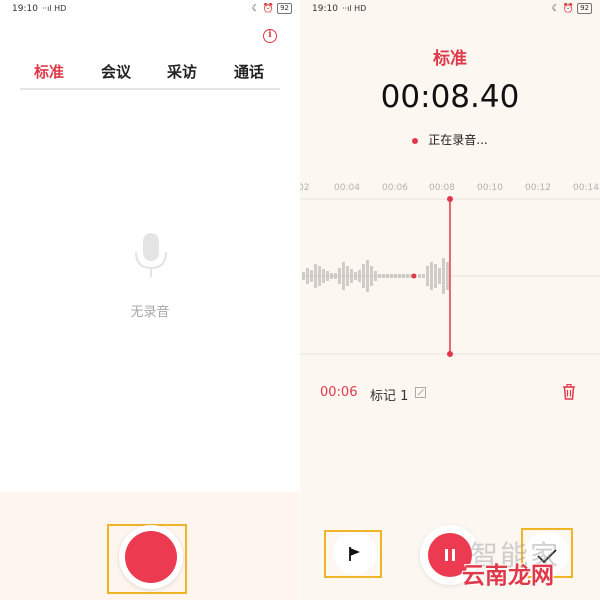  What do you see at coordinates (150, 74) in the screenshot?
I see `mode-tabs: 标准 会议 采访 通话` at bounding box center [150, 74].